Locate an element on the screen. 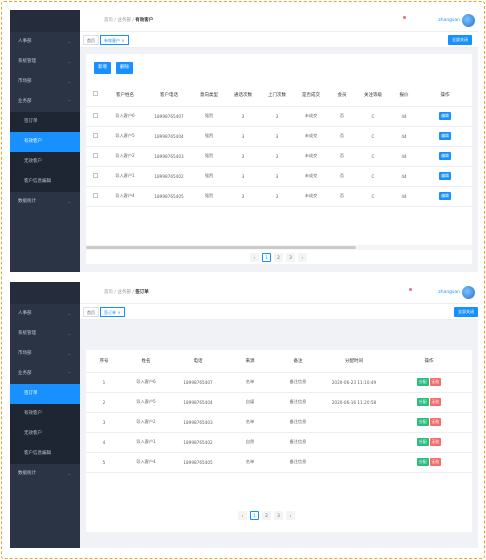 Image resolution: width=486 pixels, height=560 pixels. column-header: 来源 is located at coordinates (250, 361).